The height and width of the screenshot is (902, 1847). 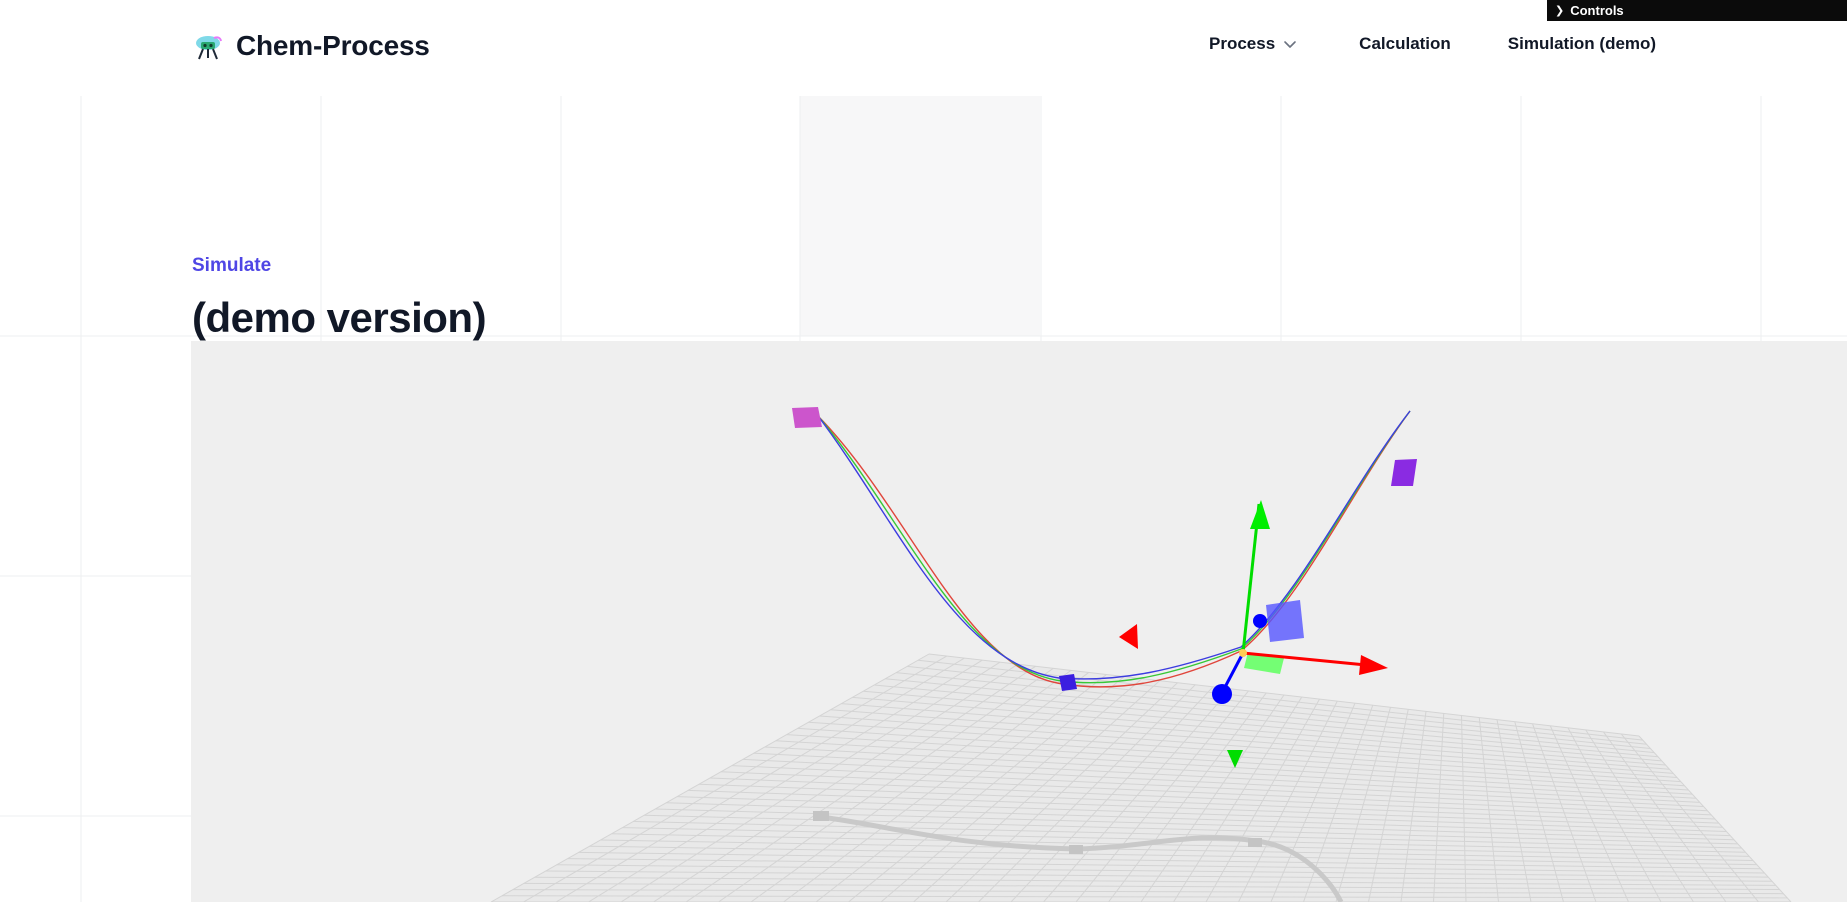 What do you see at coordinates (1255, 842) in the screenshot?
I see `control-point-shadow-end` at bounding box center [1255, 842].